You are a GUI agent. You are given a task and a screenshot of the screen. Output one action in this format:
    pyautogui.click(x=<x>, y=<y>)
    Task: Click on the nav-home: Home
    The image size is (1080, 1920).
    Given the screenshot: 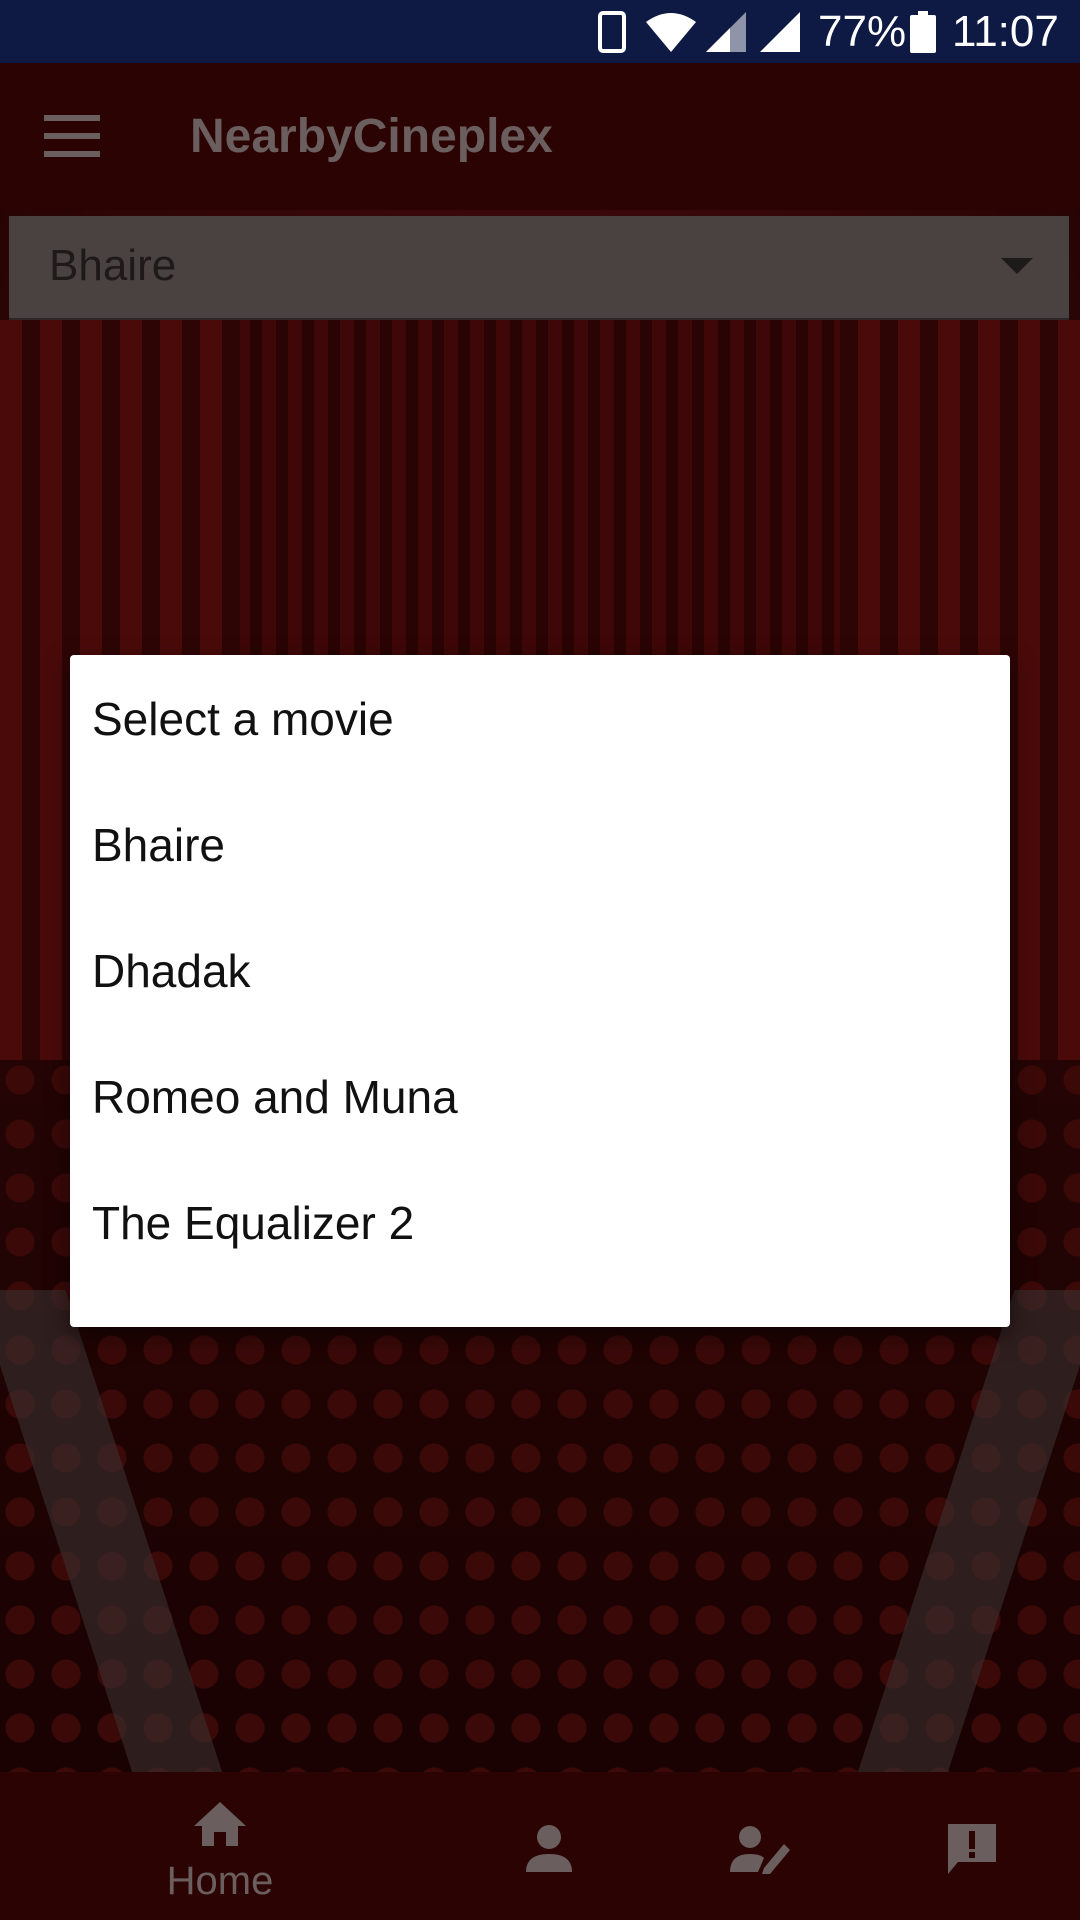 What is the action you would take?
    pyautogui.click(x=220, y=1846)
    